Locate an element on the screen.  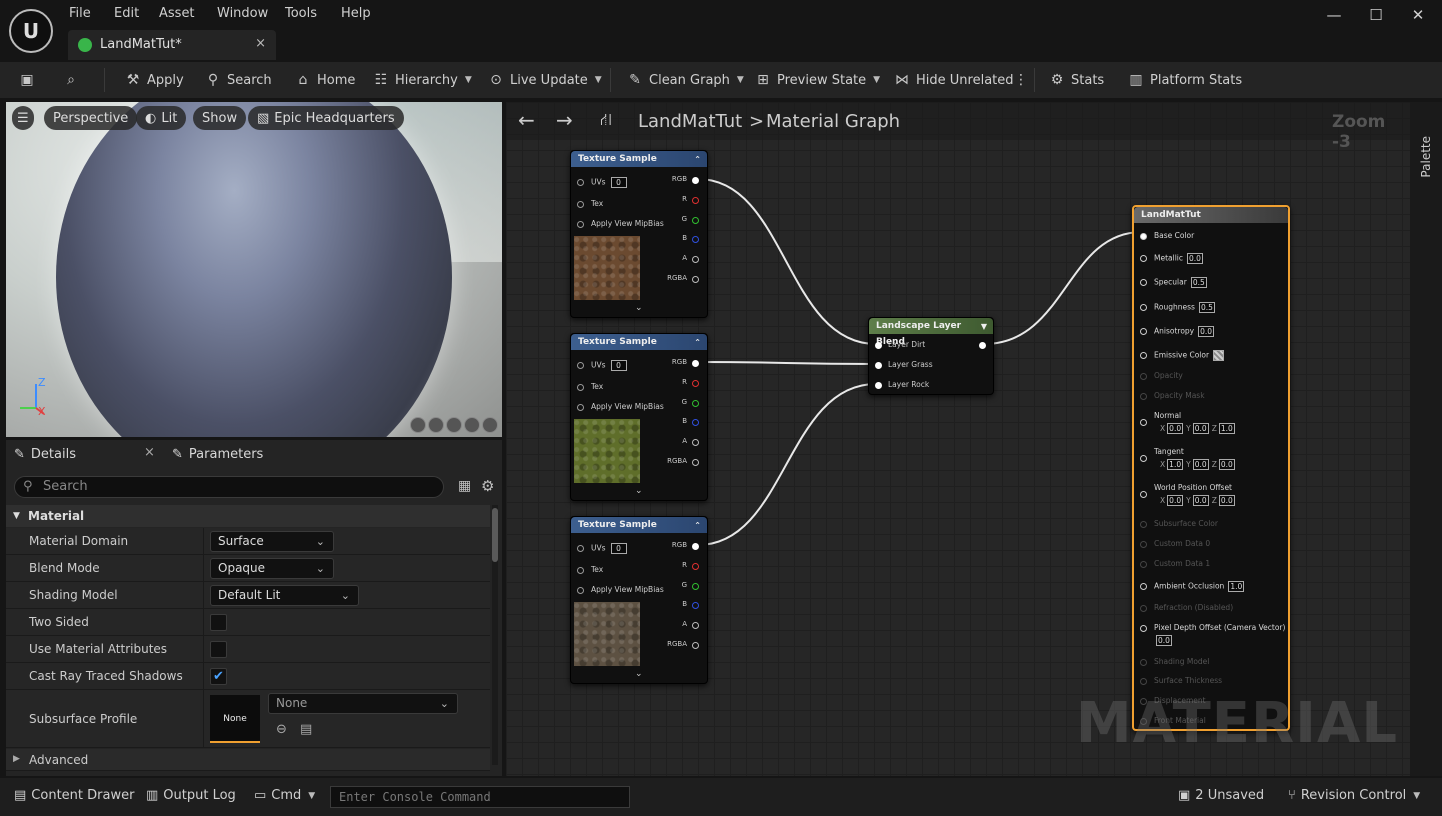
browse-folder-icon: ▤ is located at coordinates (306, 729).